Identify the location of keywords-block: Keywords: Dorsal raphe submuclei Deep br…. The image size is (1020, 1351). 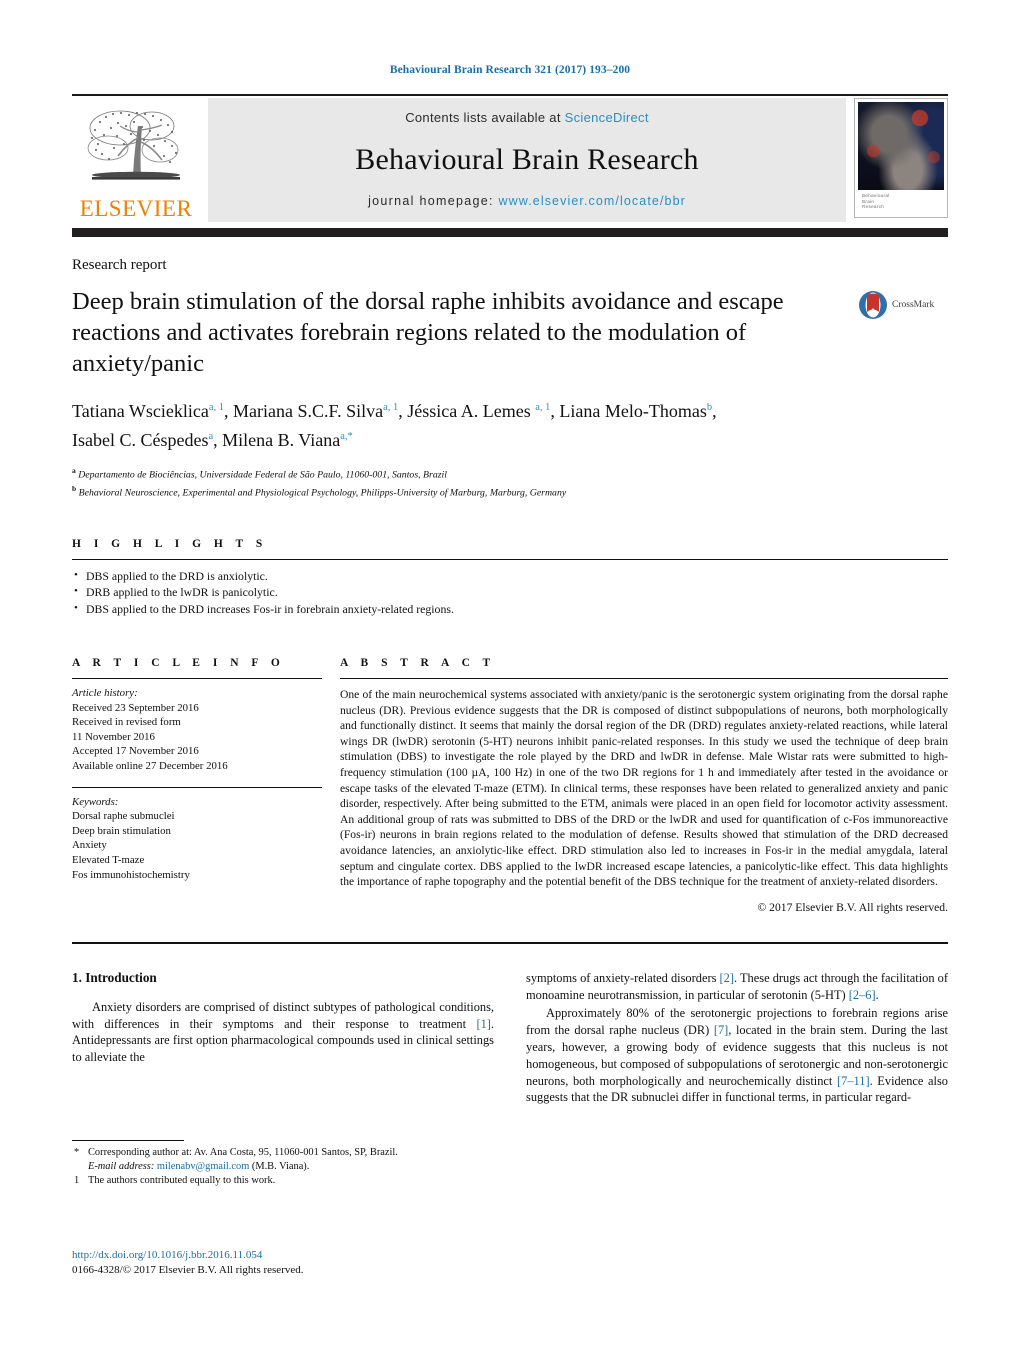
(197, 839).